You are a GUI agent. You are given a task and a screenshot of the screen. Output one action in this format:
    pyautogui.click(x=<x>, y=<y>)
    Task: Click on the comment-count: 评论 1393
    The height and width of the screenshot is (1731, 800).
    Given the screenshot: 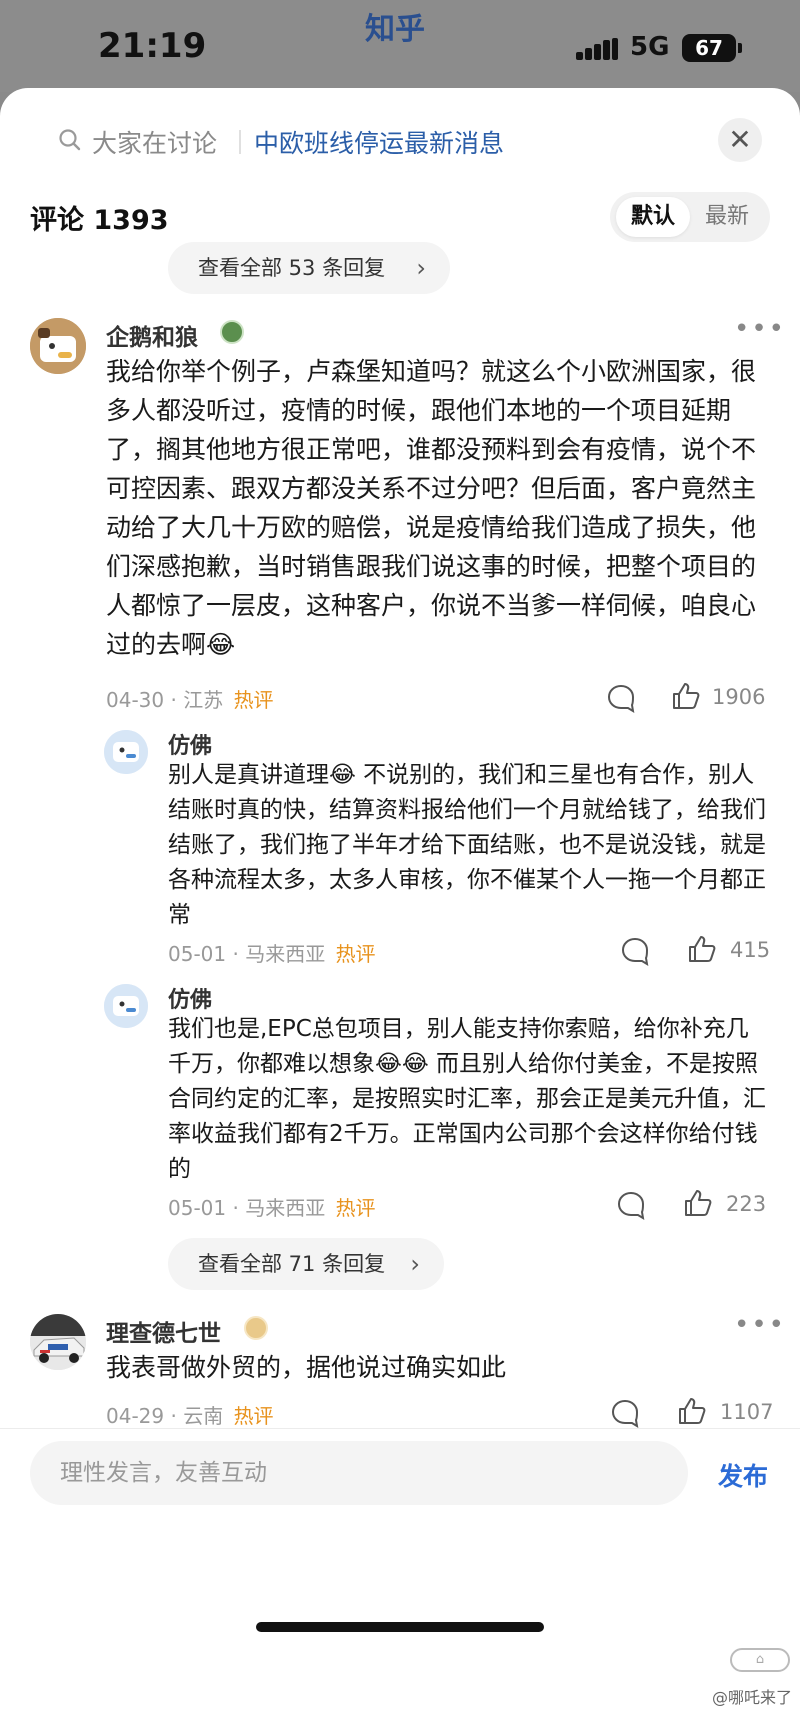 What is the action you would take?
    pyautogui.click(x=99, y=220)
    